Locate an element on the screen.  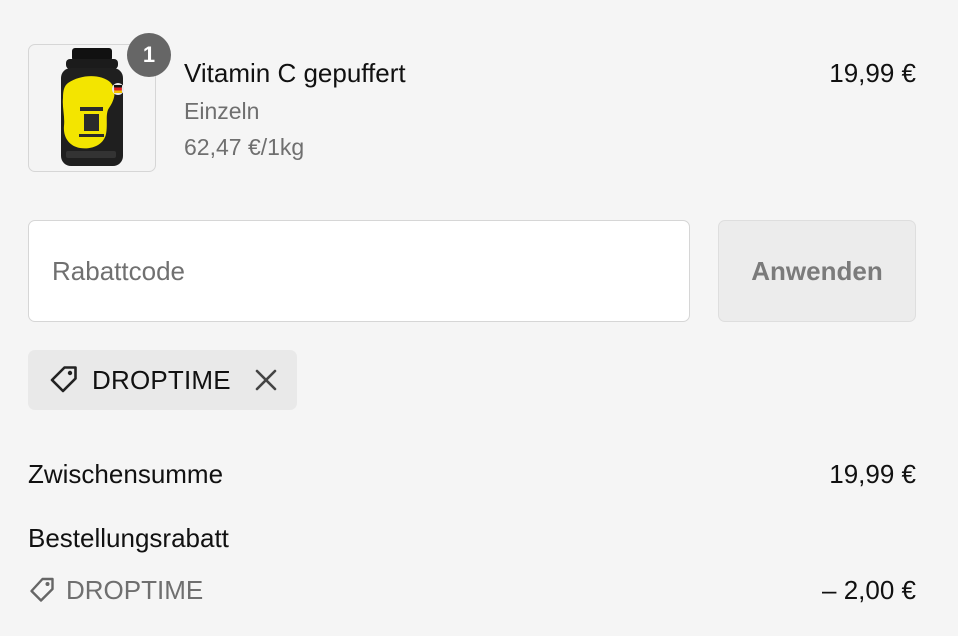
close-icon is located at coordinates (266, 380).